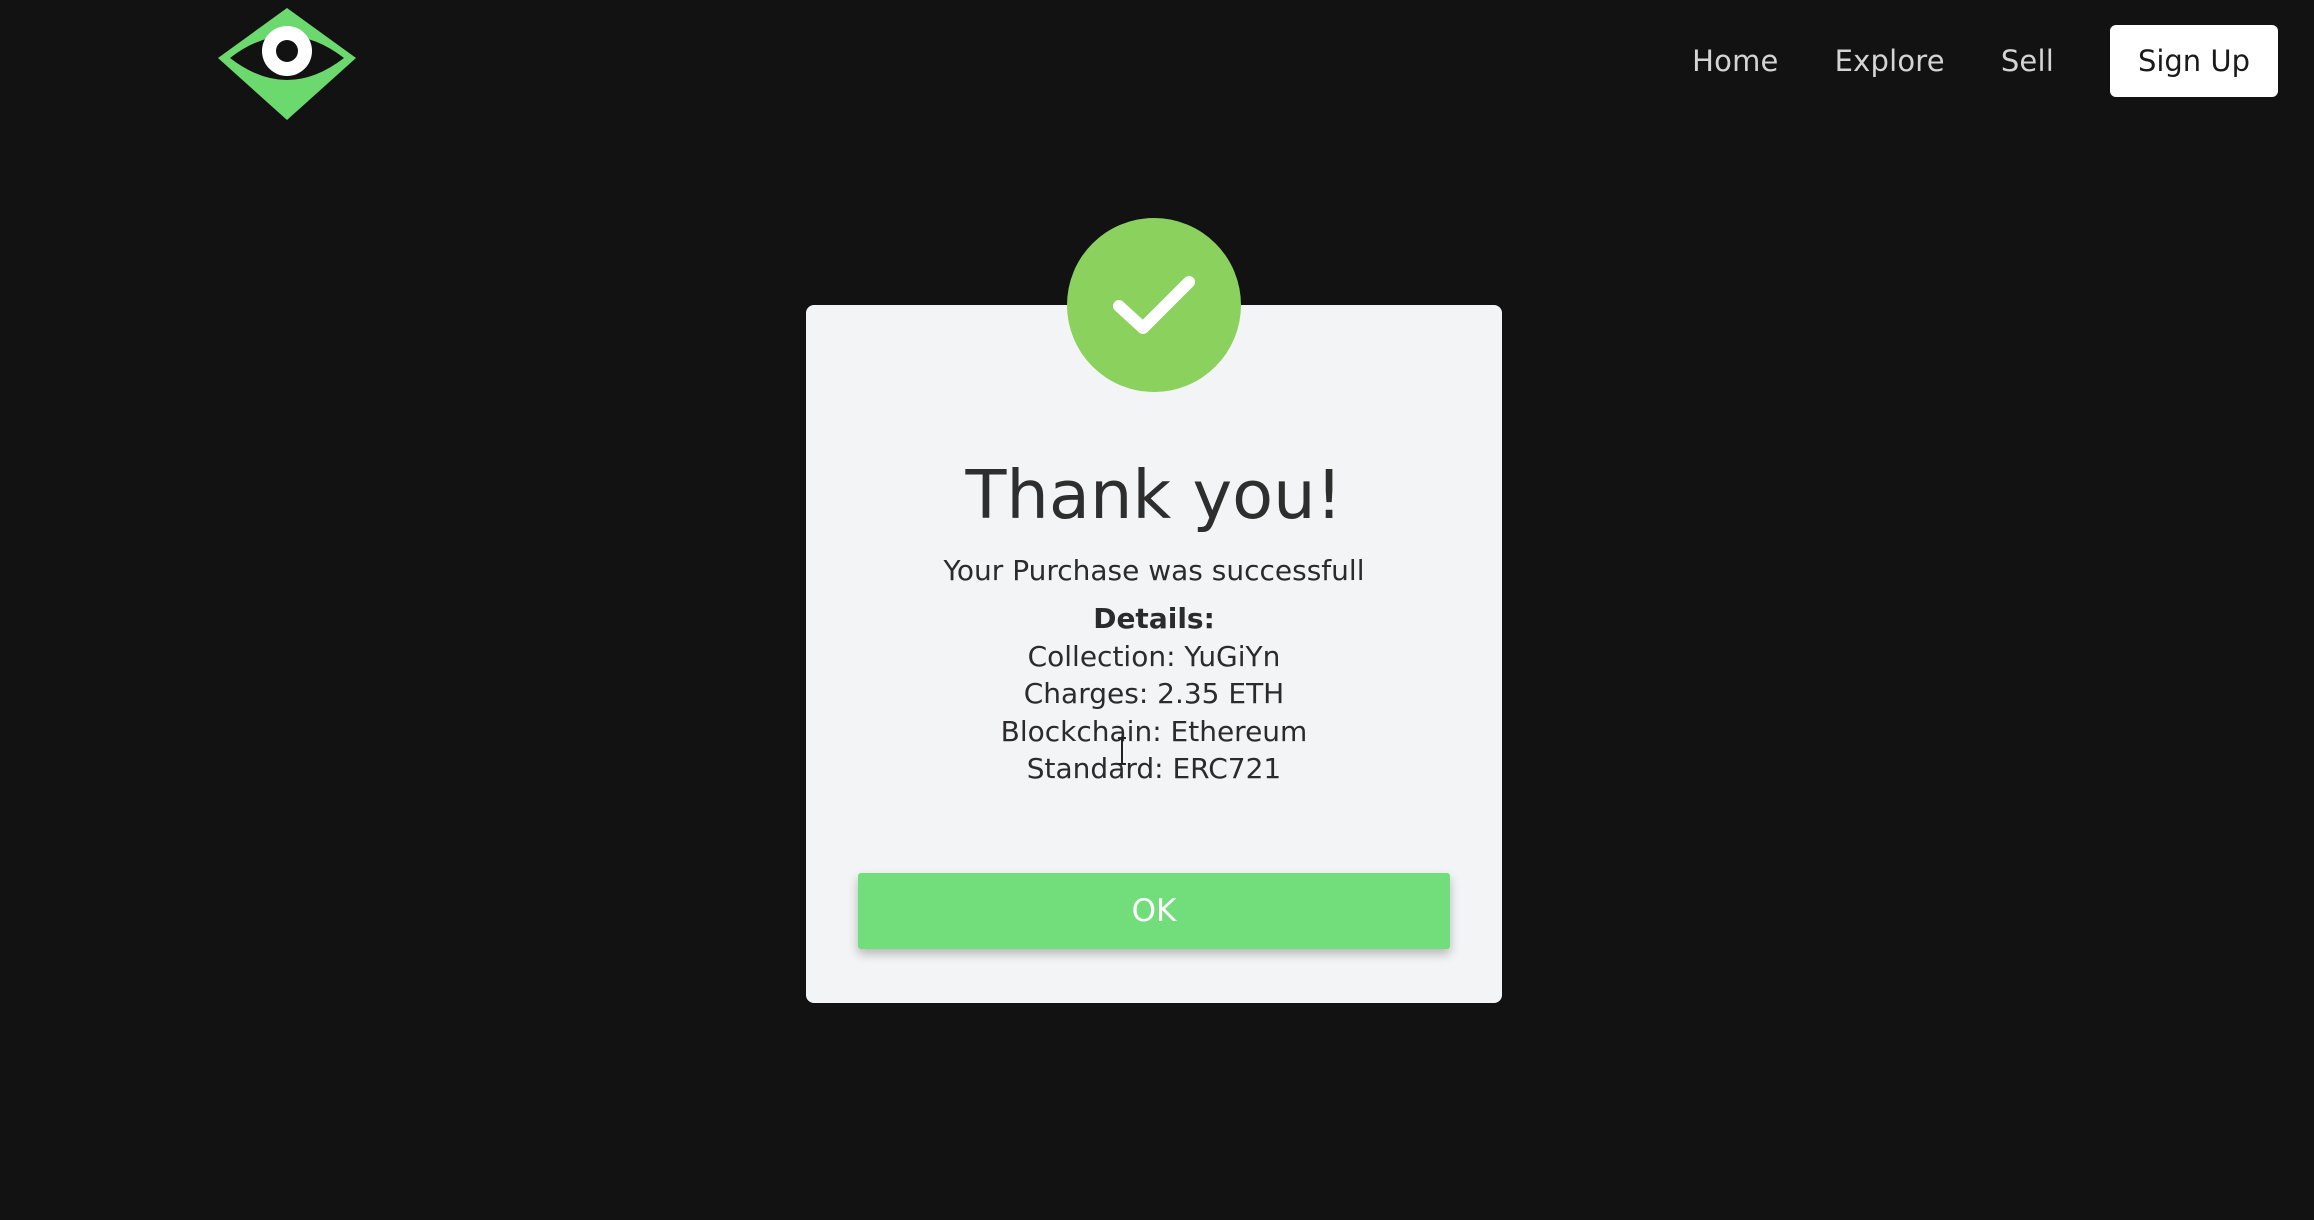 The width and height of the screenshot is (2314, 1220). What do you see at coordinates (1985, 61) in the screenshot?
I see `top-nav: Home Explore Sell Sign Up` at bounding box center [1985, 61].